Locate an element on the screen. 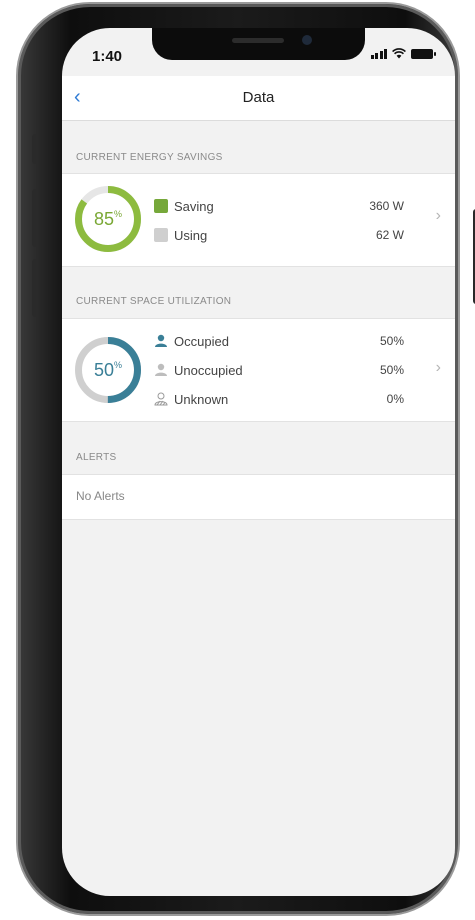  energy-savings-ring: 85% is located at coordinates (108, 219).